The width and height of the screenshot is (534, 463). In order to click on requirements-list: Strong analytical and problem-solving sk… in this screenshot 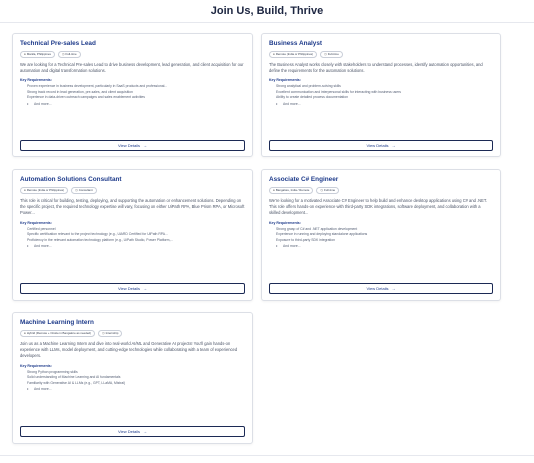, I will do `click(381, 95)`.